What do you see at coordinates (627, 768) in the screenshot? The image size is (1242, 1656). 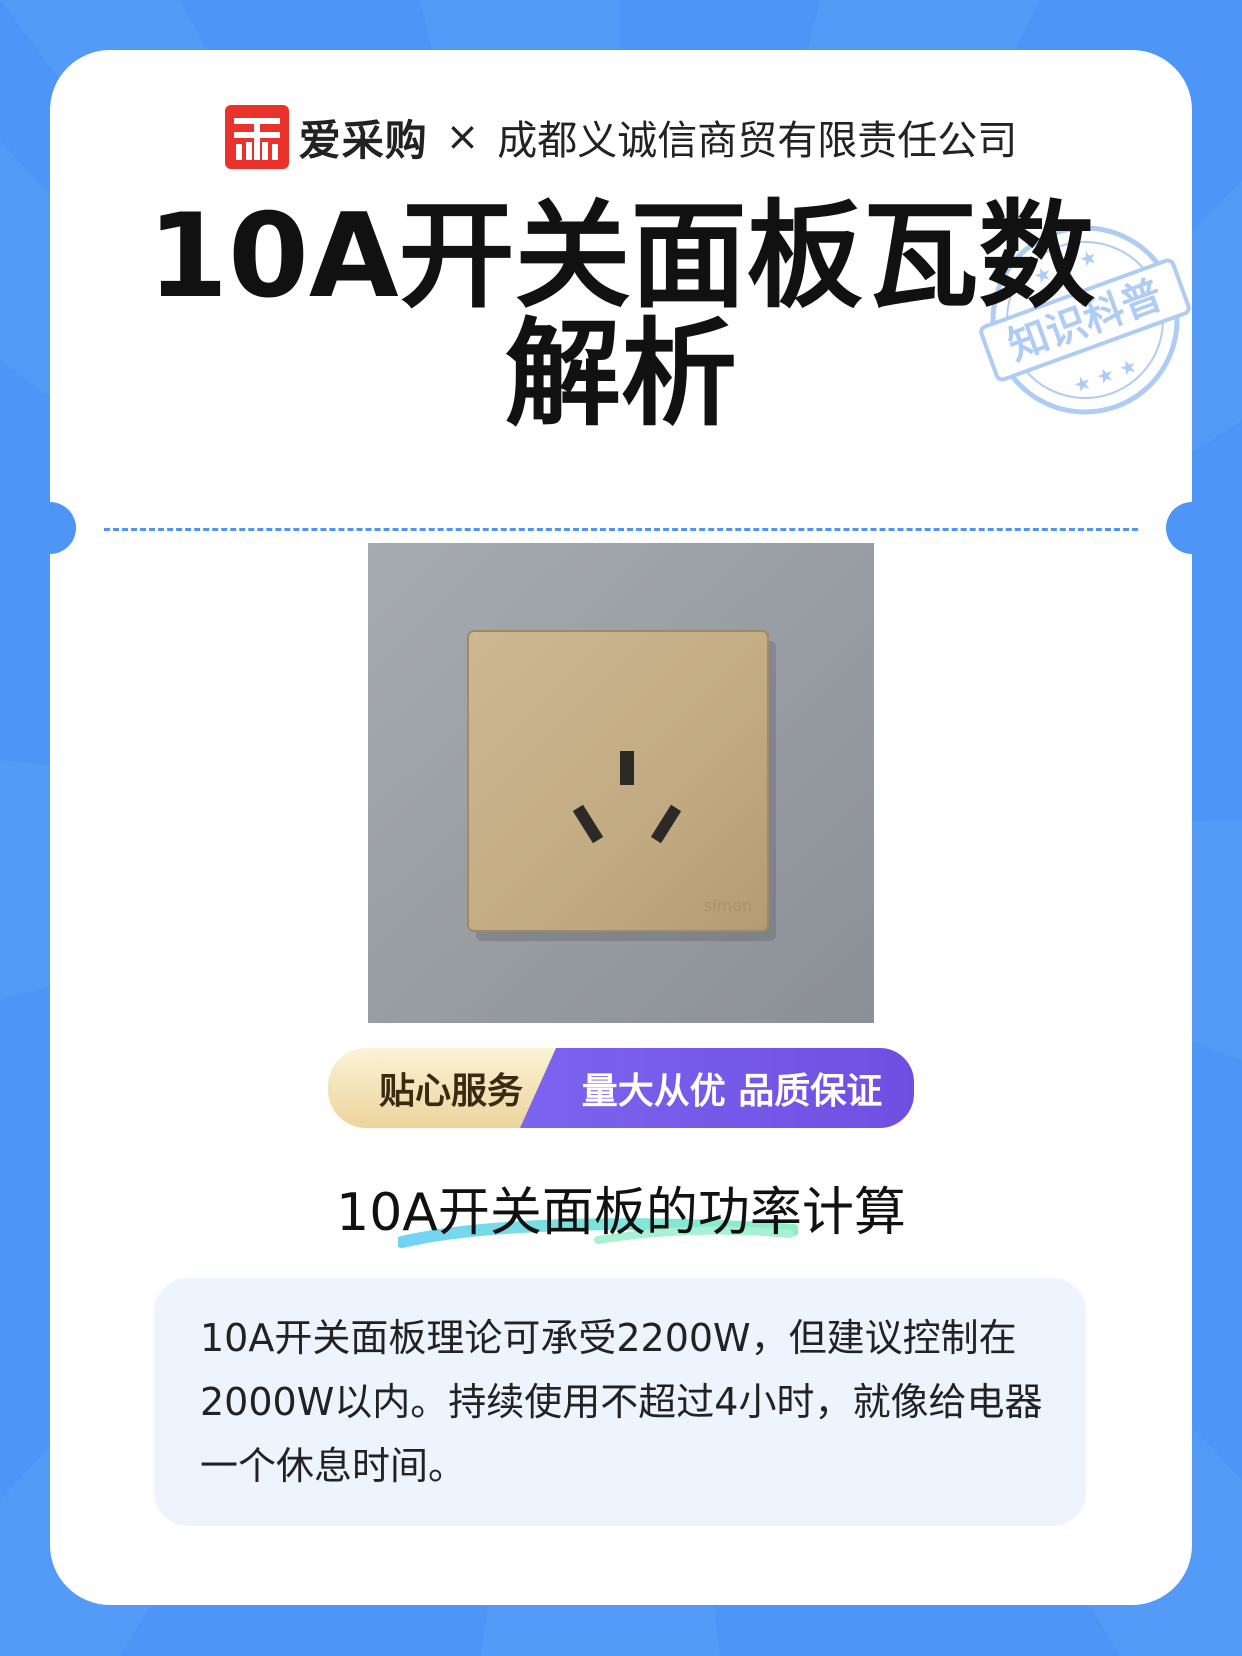 I see `socket-top-slot` at bounding box center [627, 768].